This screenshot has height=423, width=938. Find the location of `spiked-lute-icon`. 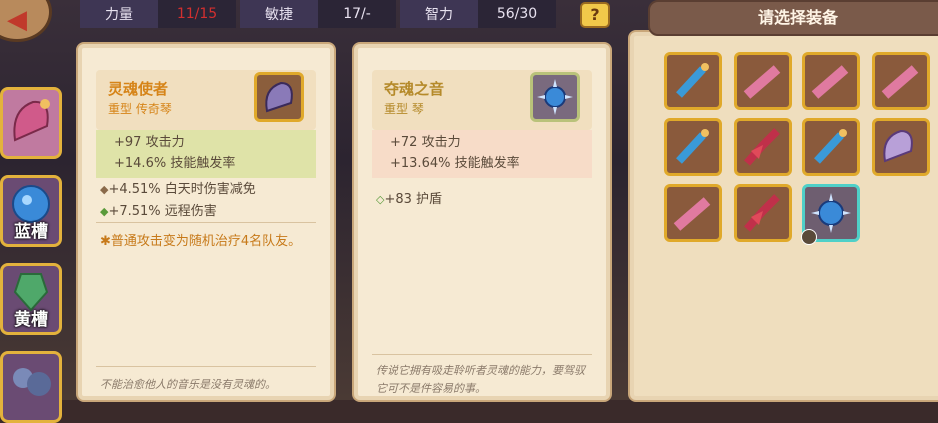

spiked-lute-icon is located at coordinates (555, 97).